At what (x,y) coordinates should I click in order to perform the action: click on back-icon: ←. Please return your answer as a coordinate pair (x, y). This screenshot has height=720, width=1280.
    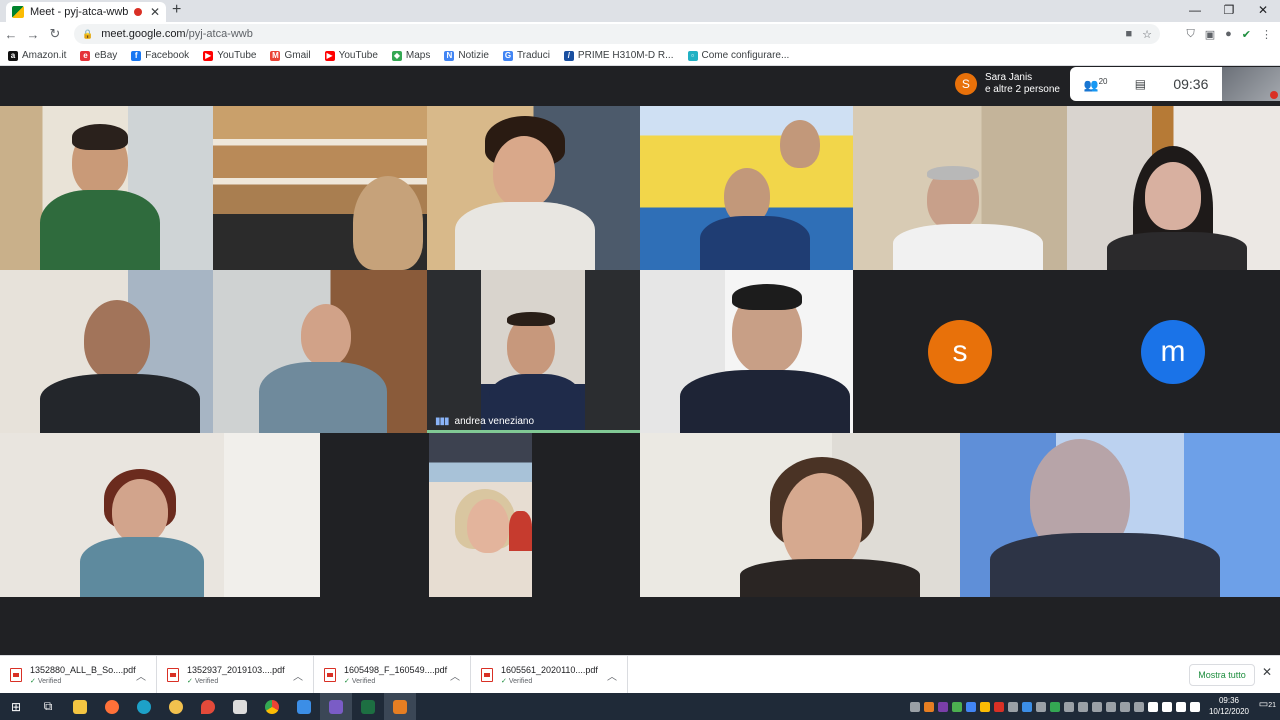
    Looking at the image, I should click on (11, 34).